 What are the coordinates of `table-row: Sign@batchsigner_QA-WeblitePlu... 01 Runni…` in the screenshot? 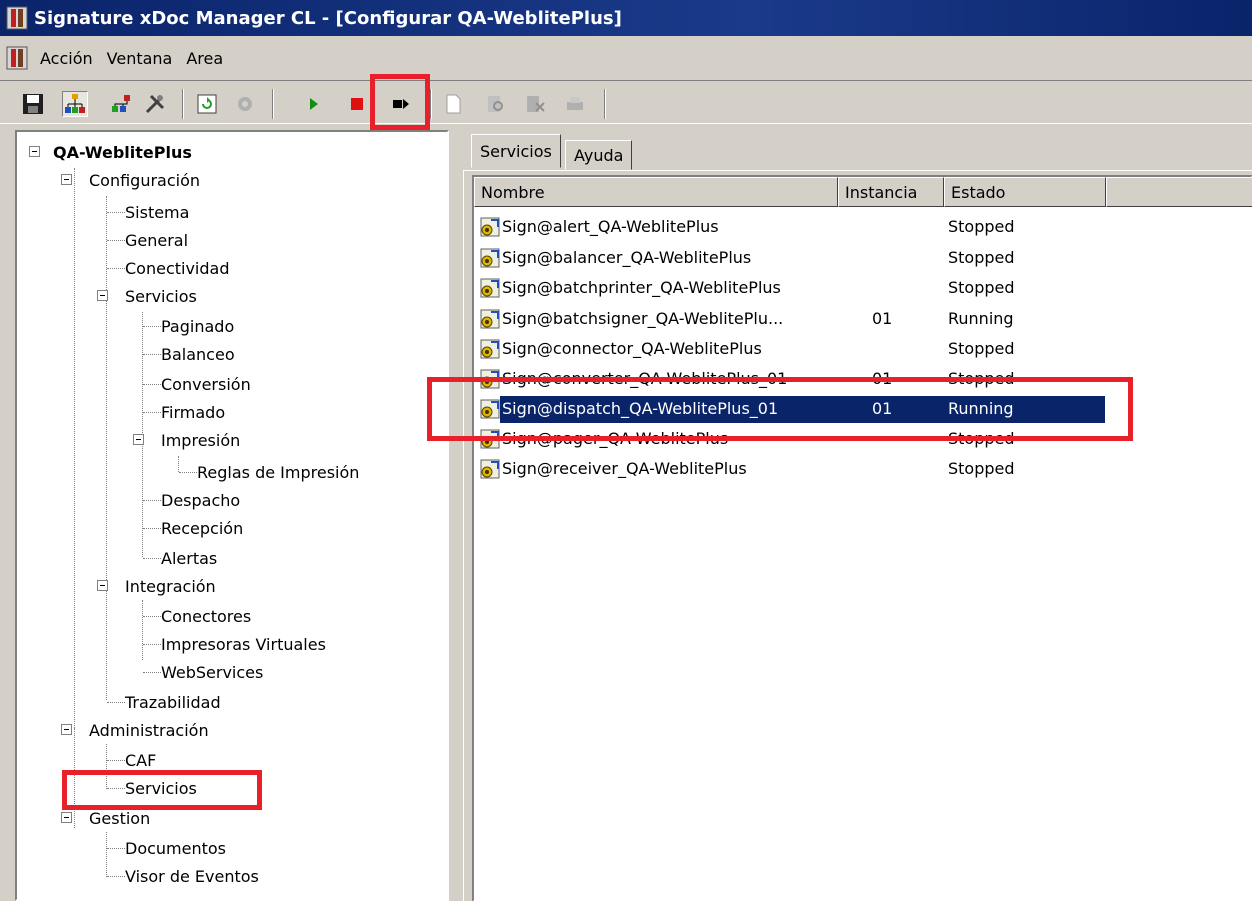 It's located at (824, 319).